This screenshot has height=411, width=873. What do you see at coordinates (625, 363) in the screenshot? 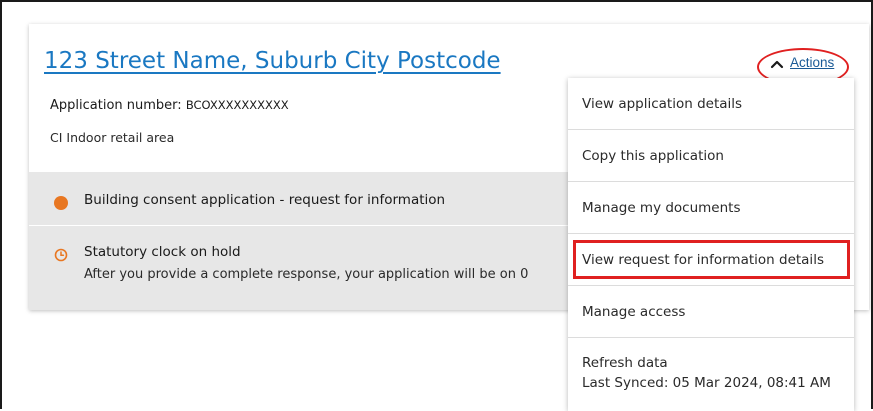
I see `menu-item-label: Refresh data` at bounding box center [625, 363].